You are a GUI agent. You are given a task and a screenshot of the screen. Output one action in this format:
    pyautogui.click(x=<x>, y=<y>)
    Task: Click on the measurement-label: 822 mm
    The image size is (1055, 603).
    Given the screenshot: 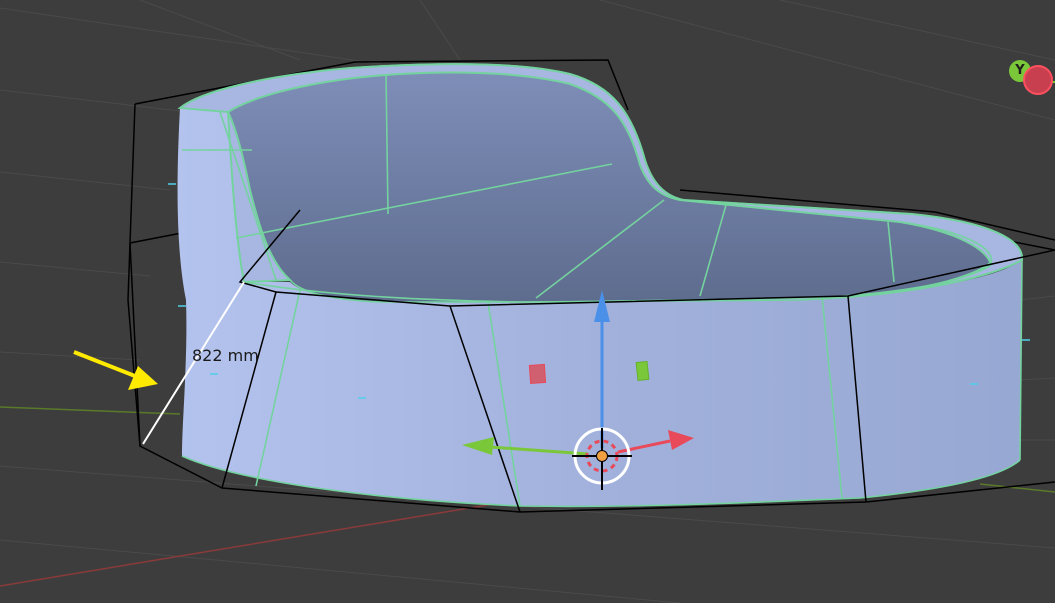 What is the action you would take?
    pyautogui.click(x=225, y=355)
    